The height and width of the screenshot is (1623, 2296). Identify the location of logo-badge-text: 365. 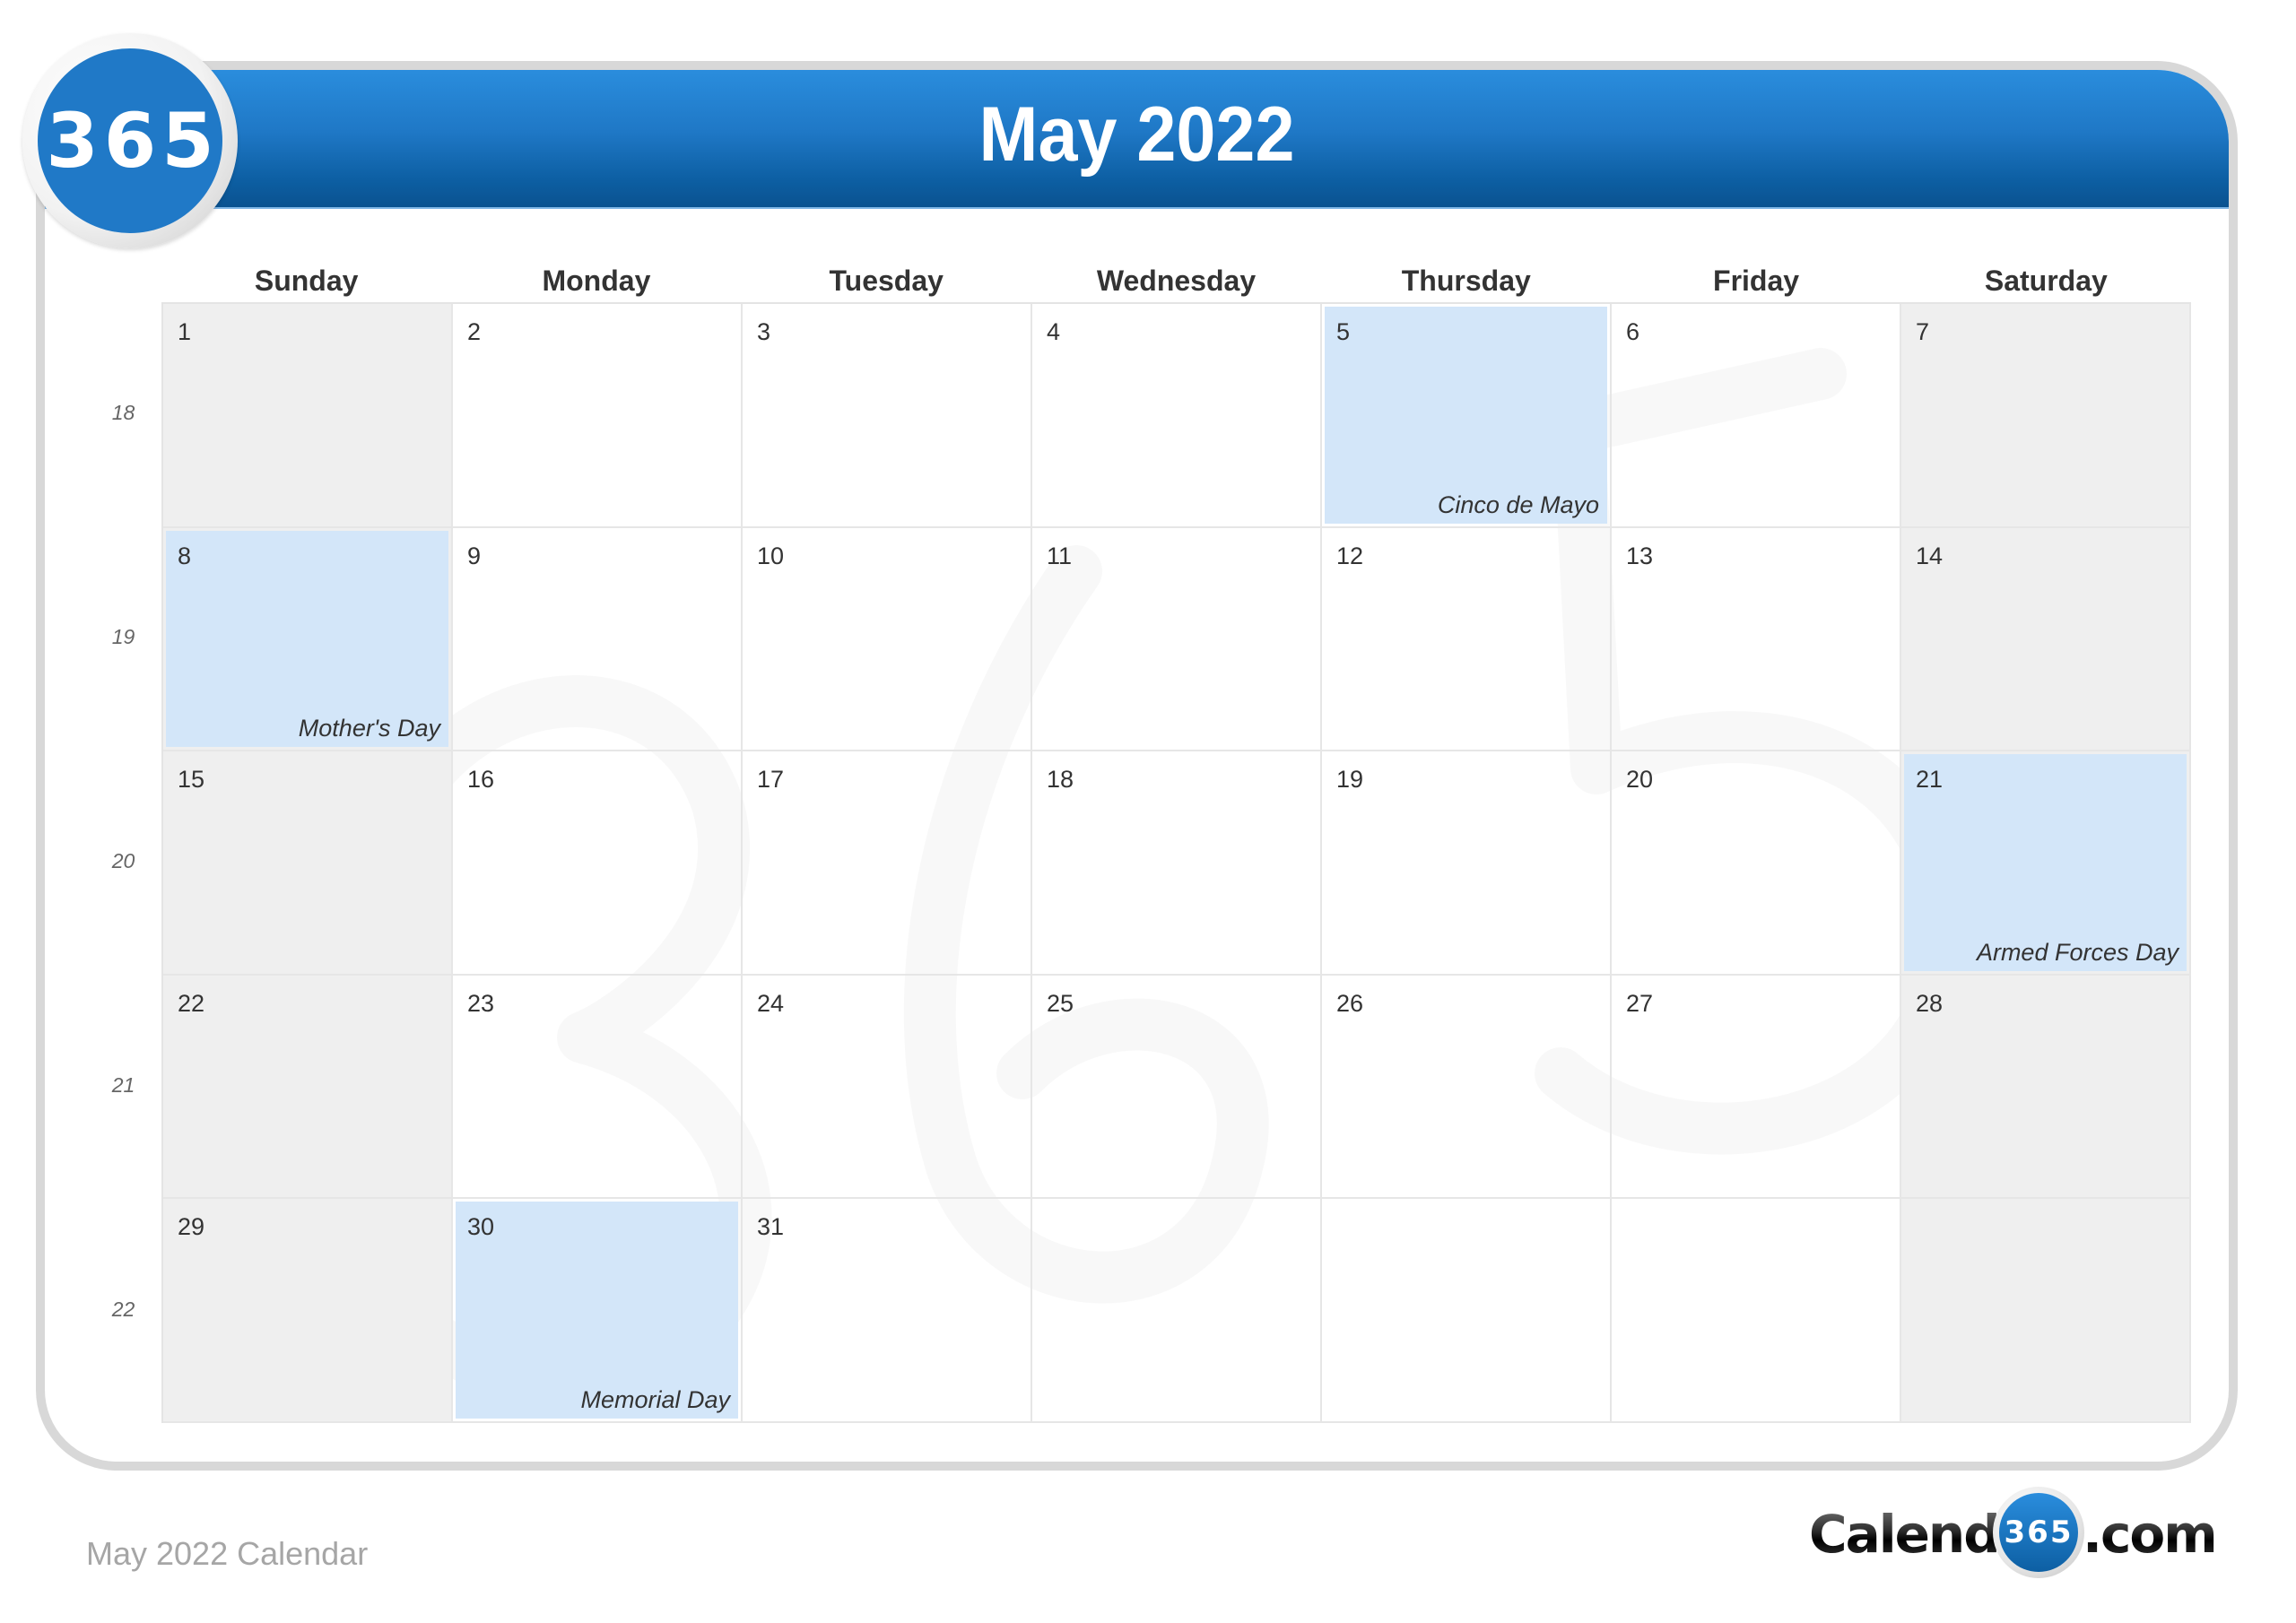
(2039, 1532).